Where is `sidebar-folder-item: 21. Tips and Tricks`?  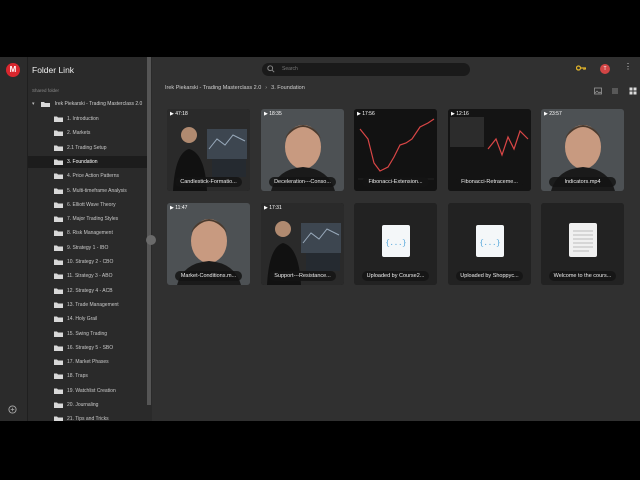
sidebar-folder-item: 21. Tips and Tricks is located at coordinates (89, 417).